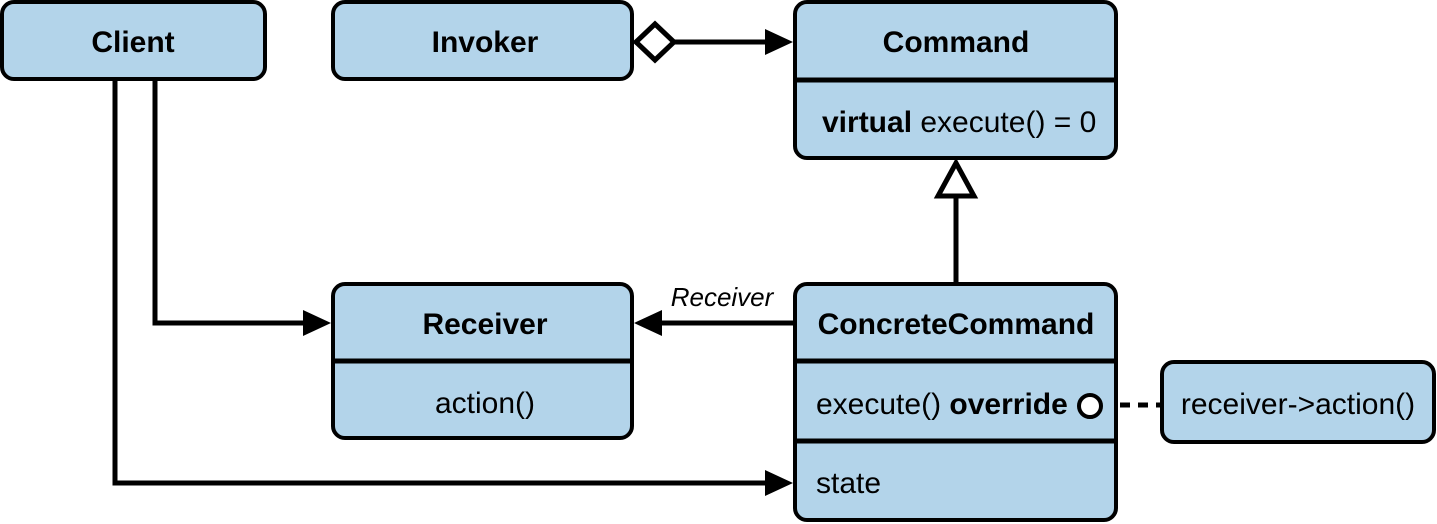 The height and width of the screenshot is (524, 1437). Describe the element at coordinates (485, 42) in the screenshot. I see `class-name: Invoker` at that location.